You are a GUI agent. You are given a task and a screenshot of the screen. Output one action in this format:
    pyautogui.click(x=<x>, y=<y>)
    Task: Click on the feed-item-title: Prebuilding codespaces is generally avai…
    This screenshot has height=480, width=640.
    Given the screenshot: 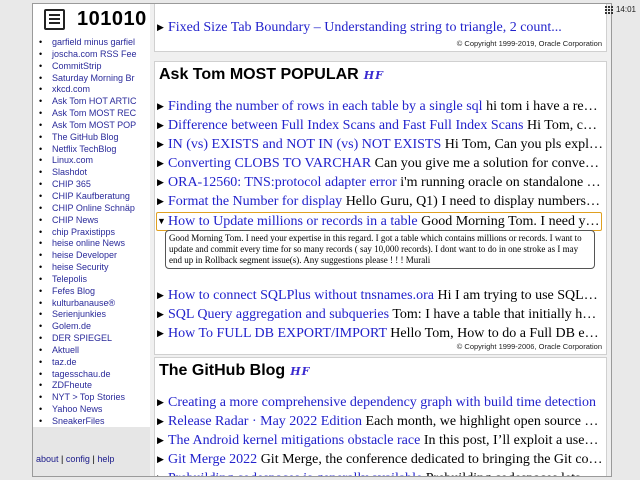 What is the action you would take?
    pyautogui.click(x=295, y=473)
    